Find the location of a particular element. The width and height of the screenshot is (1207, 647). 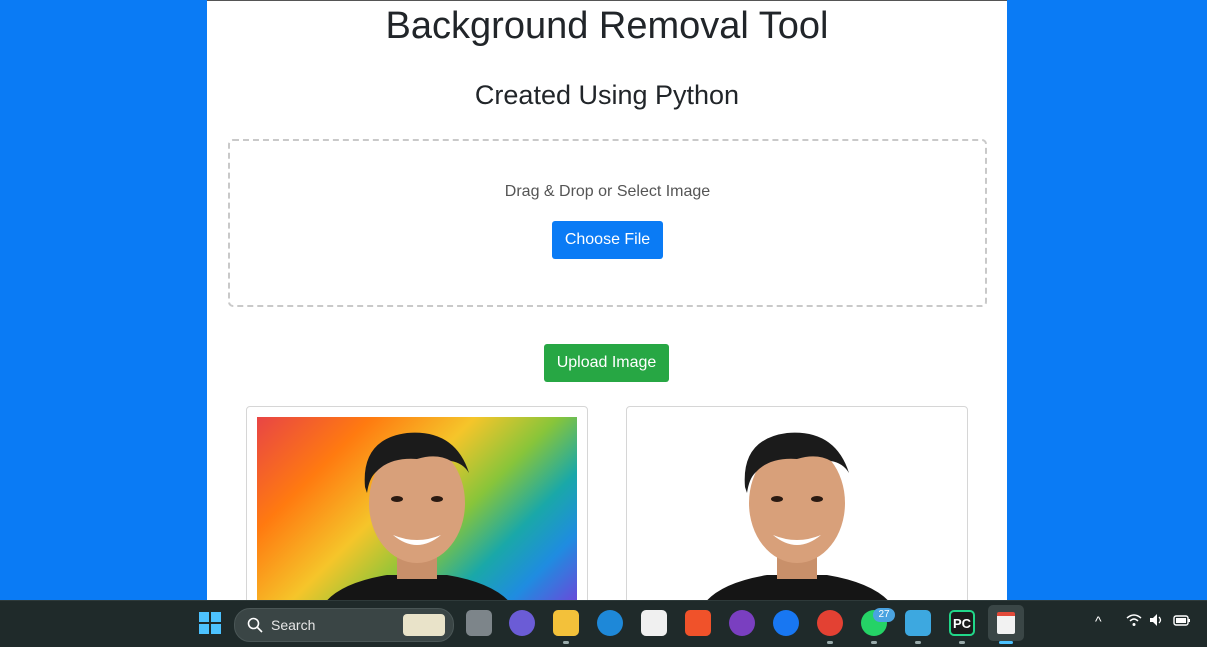

search-label: Search is located at coordinates (293, 625).